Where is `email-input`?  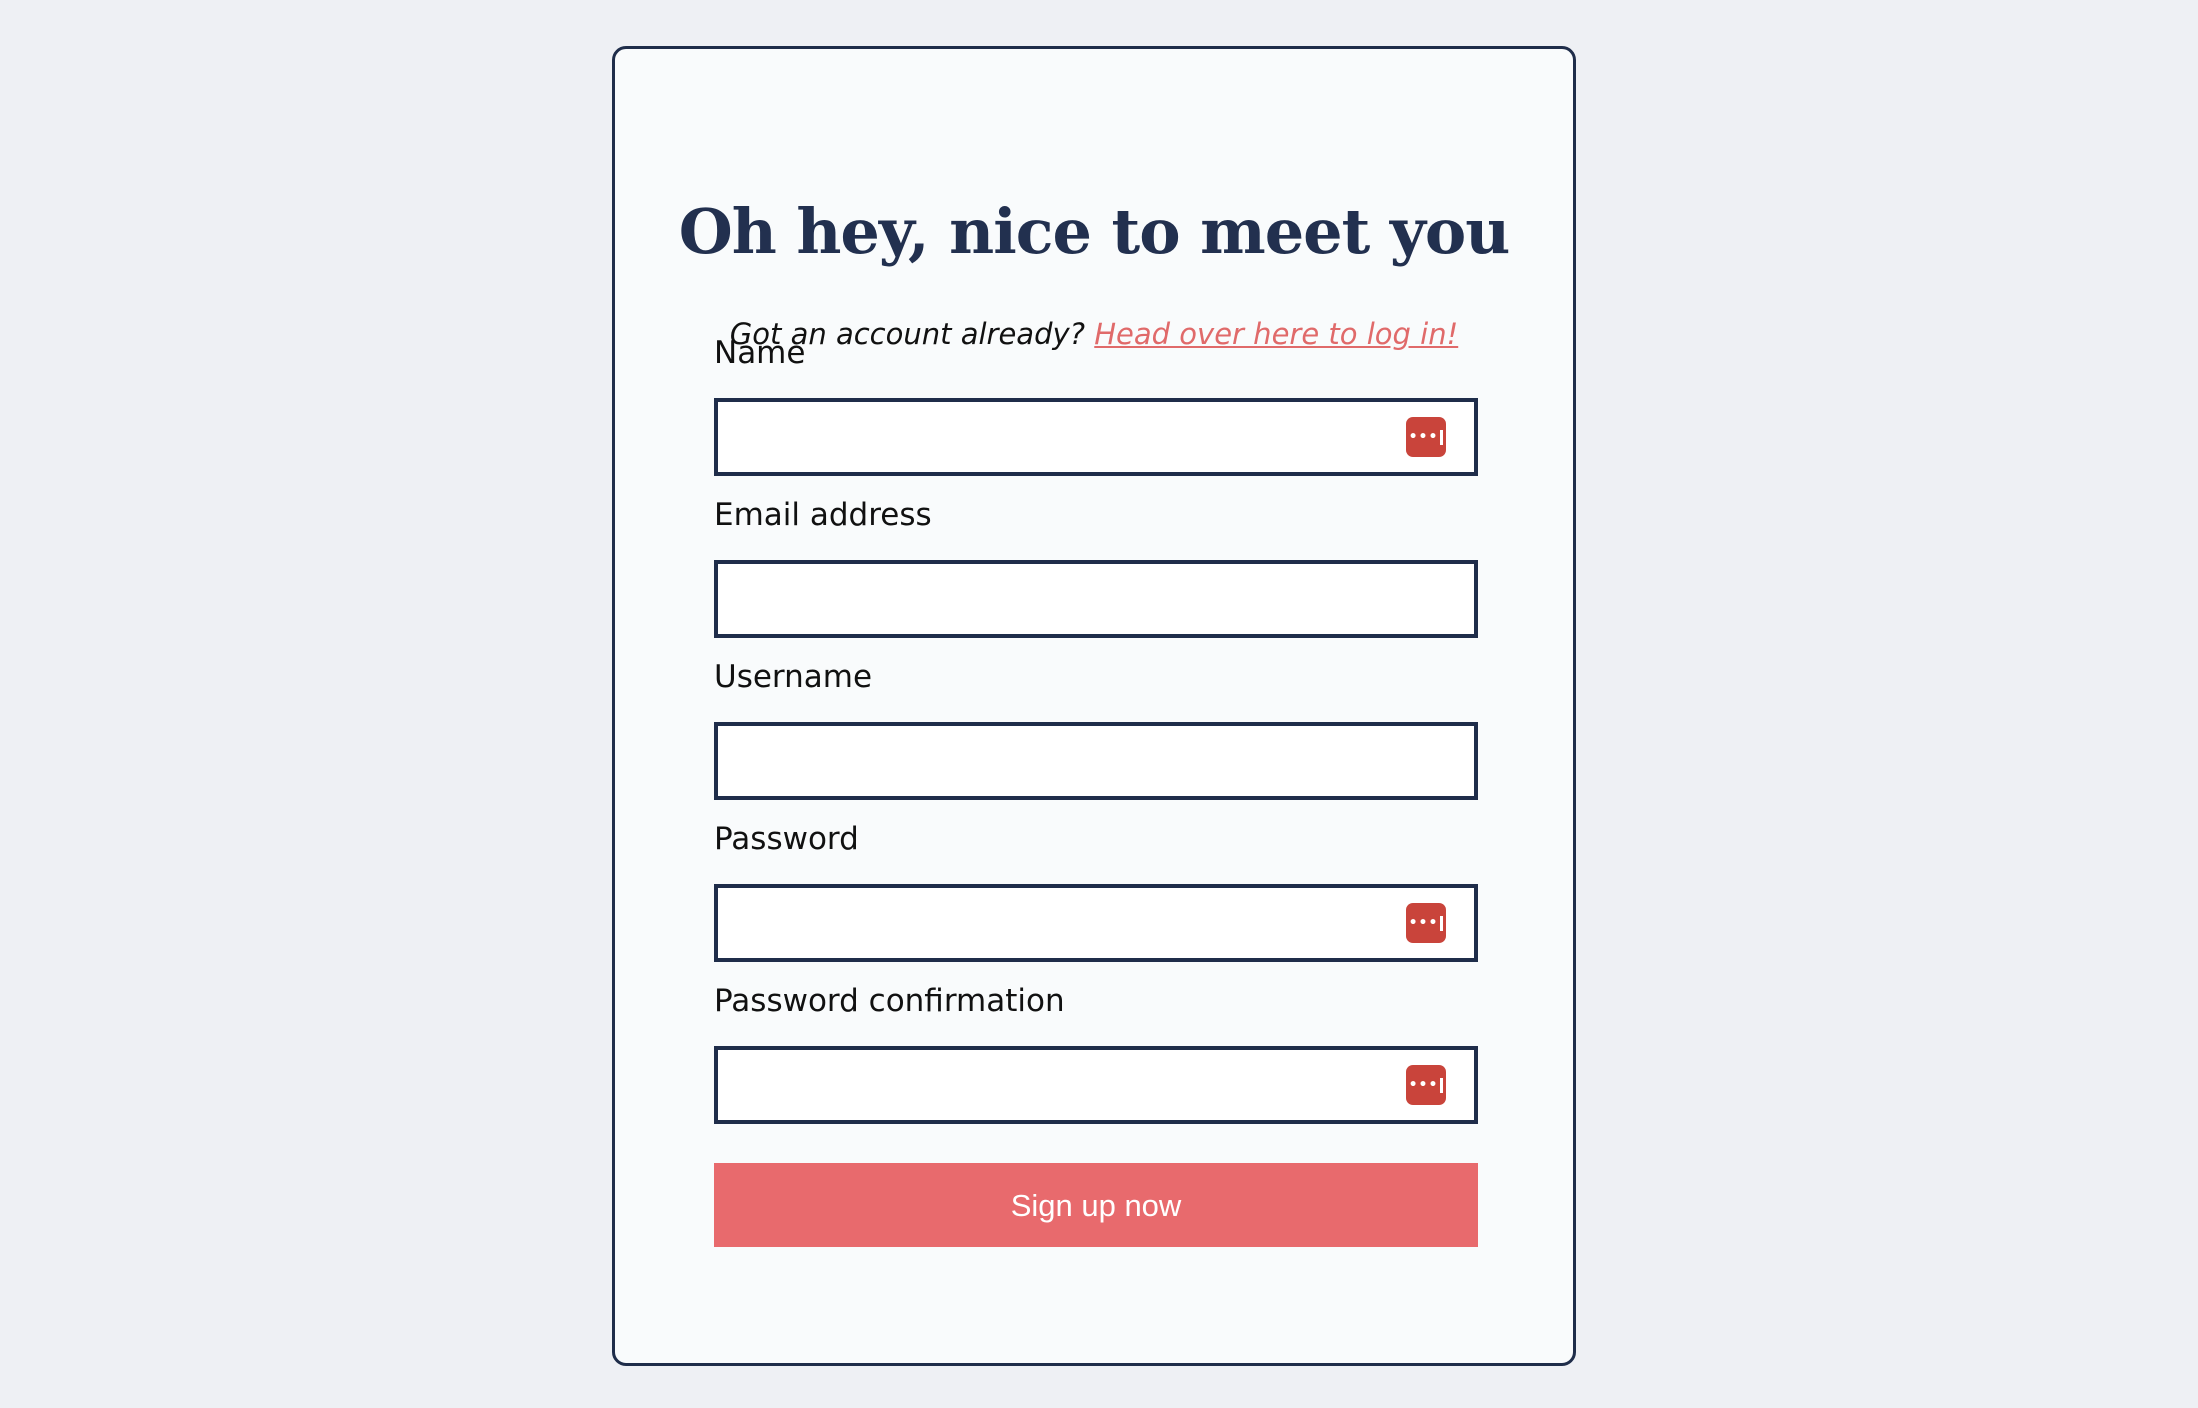
email-input is located at coordinates (1096, 599).